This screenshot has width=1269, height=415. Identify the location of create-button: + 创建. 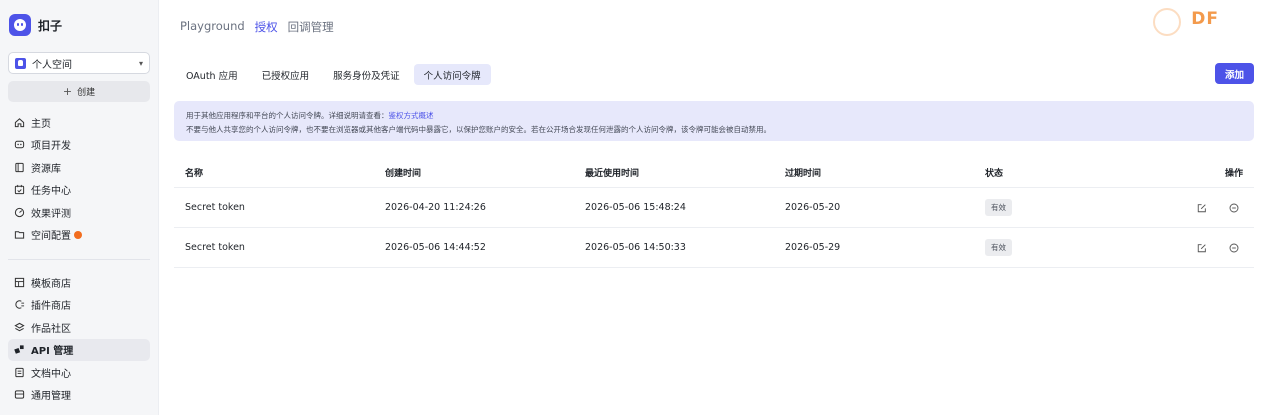
(79, 91).